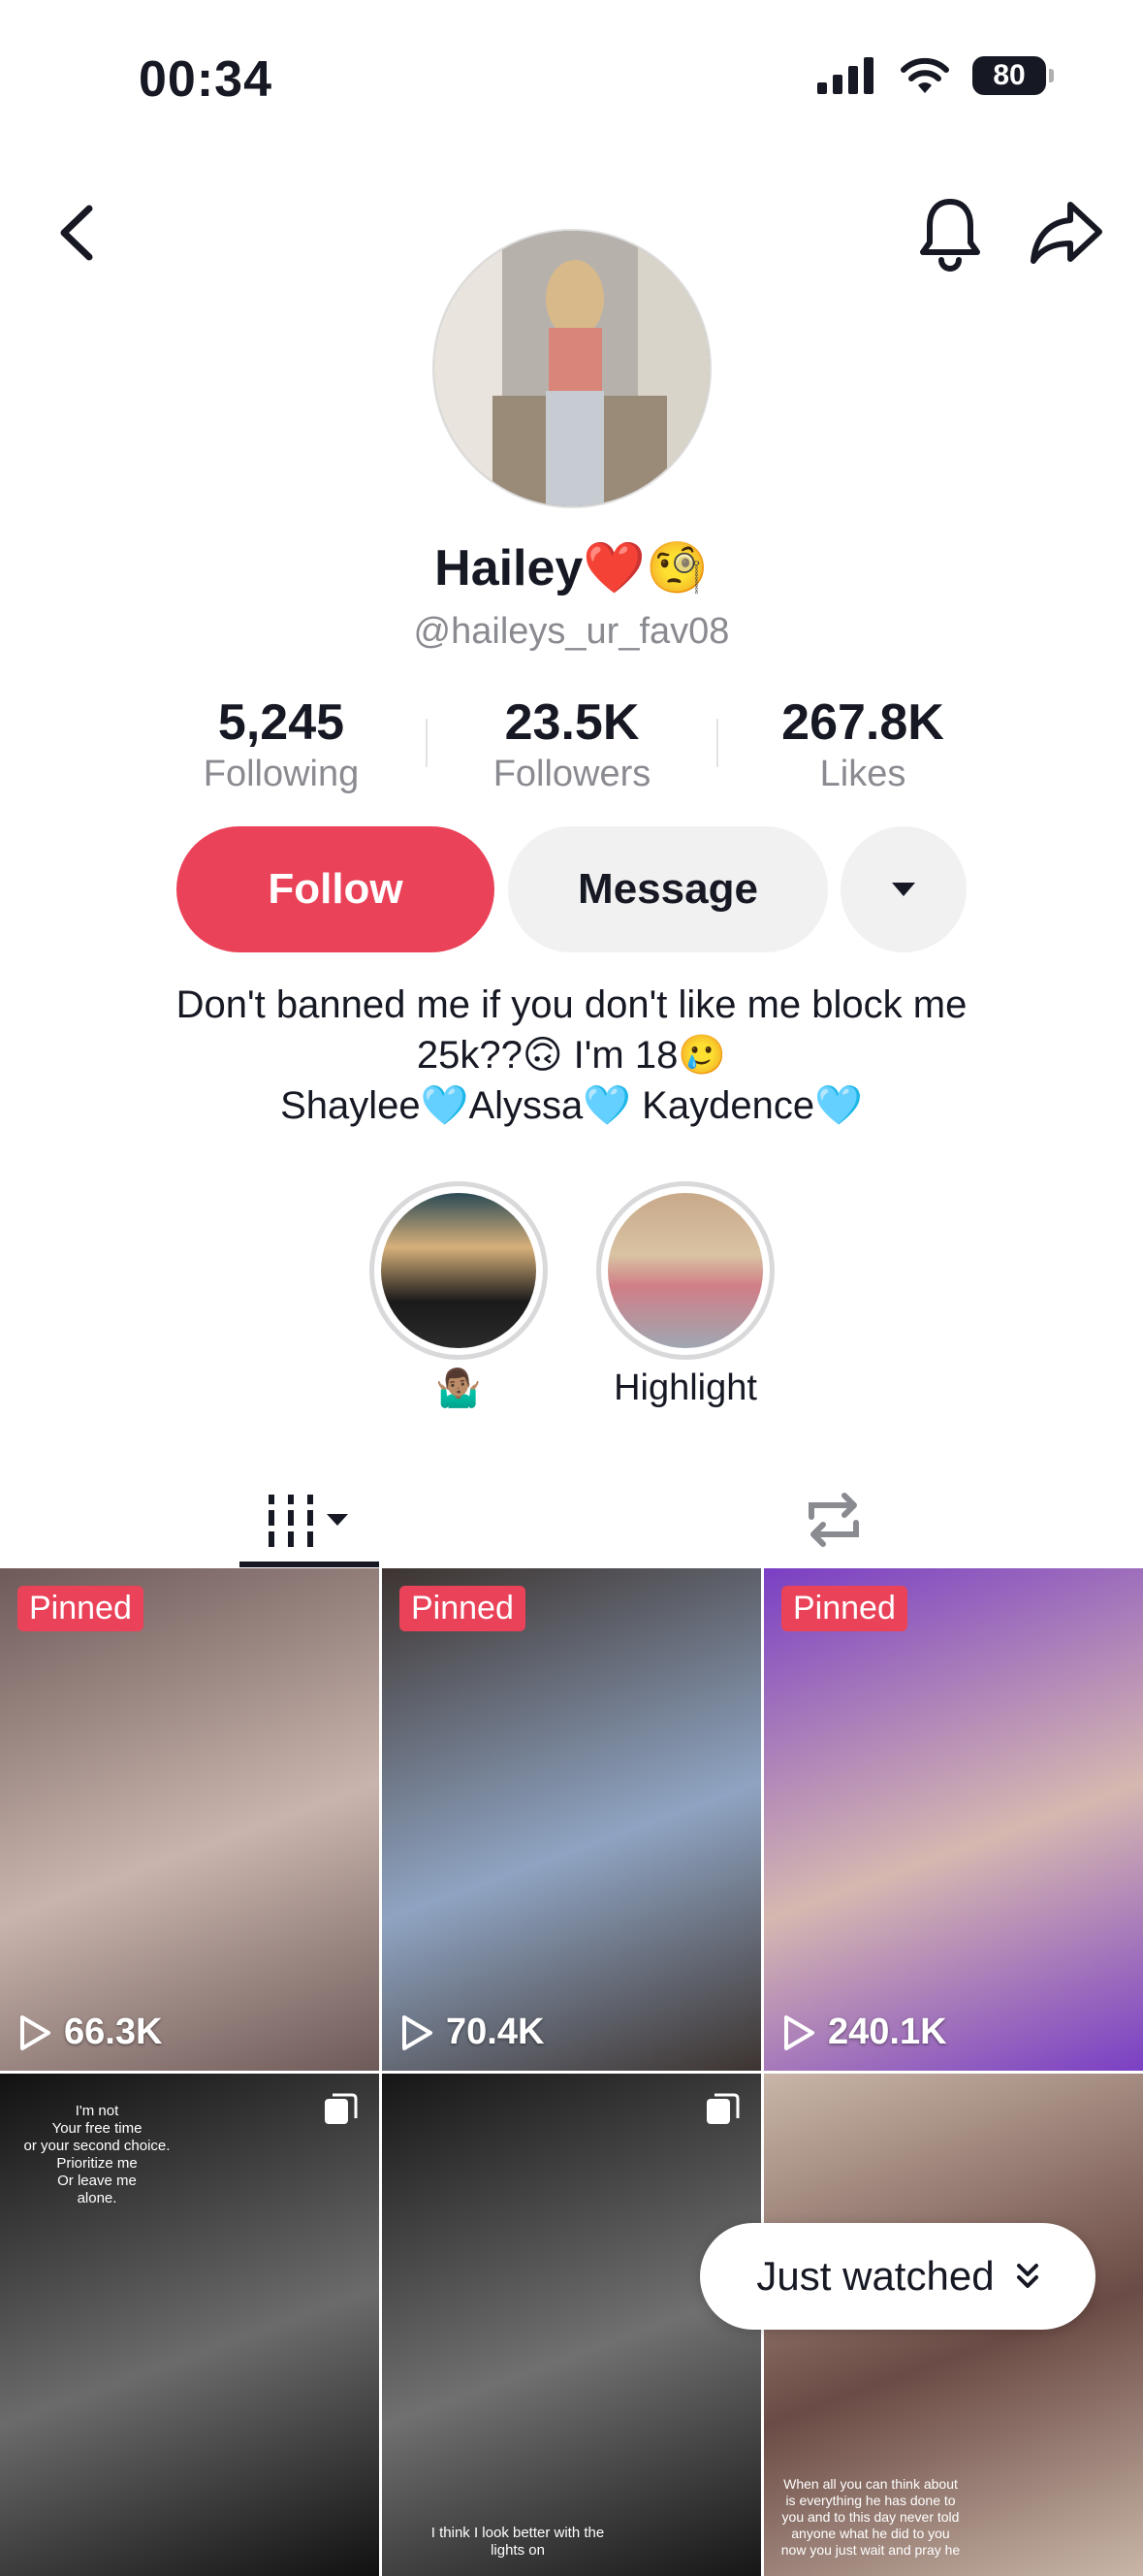 The height and width of the screenshot is (2576, 1143). What do you see at coordinates (925, 75) in the screenshot?
I see `wifi-icon` at bounding box center [925, 75].